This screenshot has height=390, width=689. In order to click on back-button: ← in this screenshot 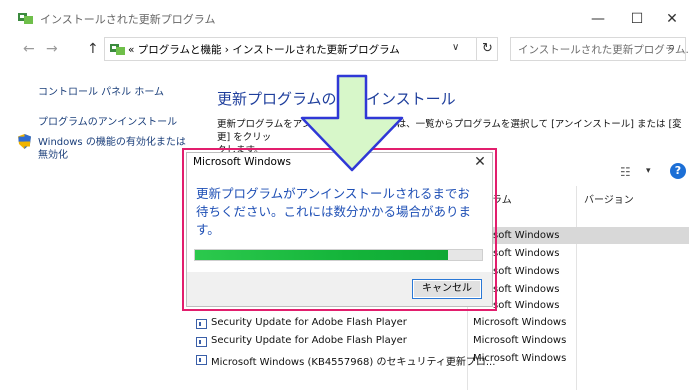, I will do `click(29, 49)`.